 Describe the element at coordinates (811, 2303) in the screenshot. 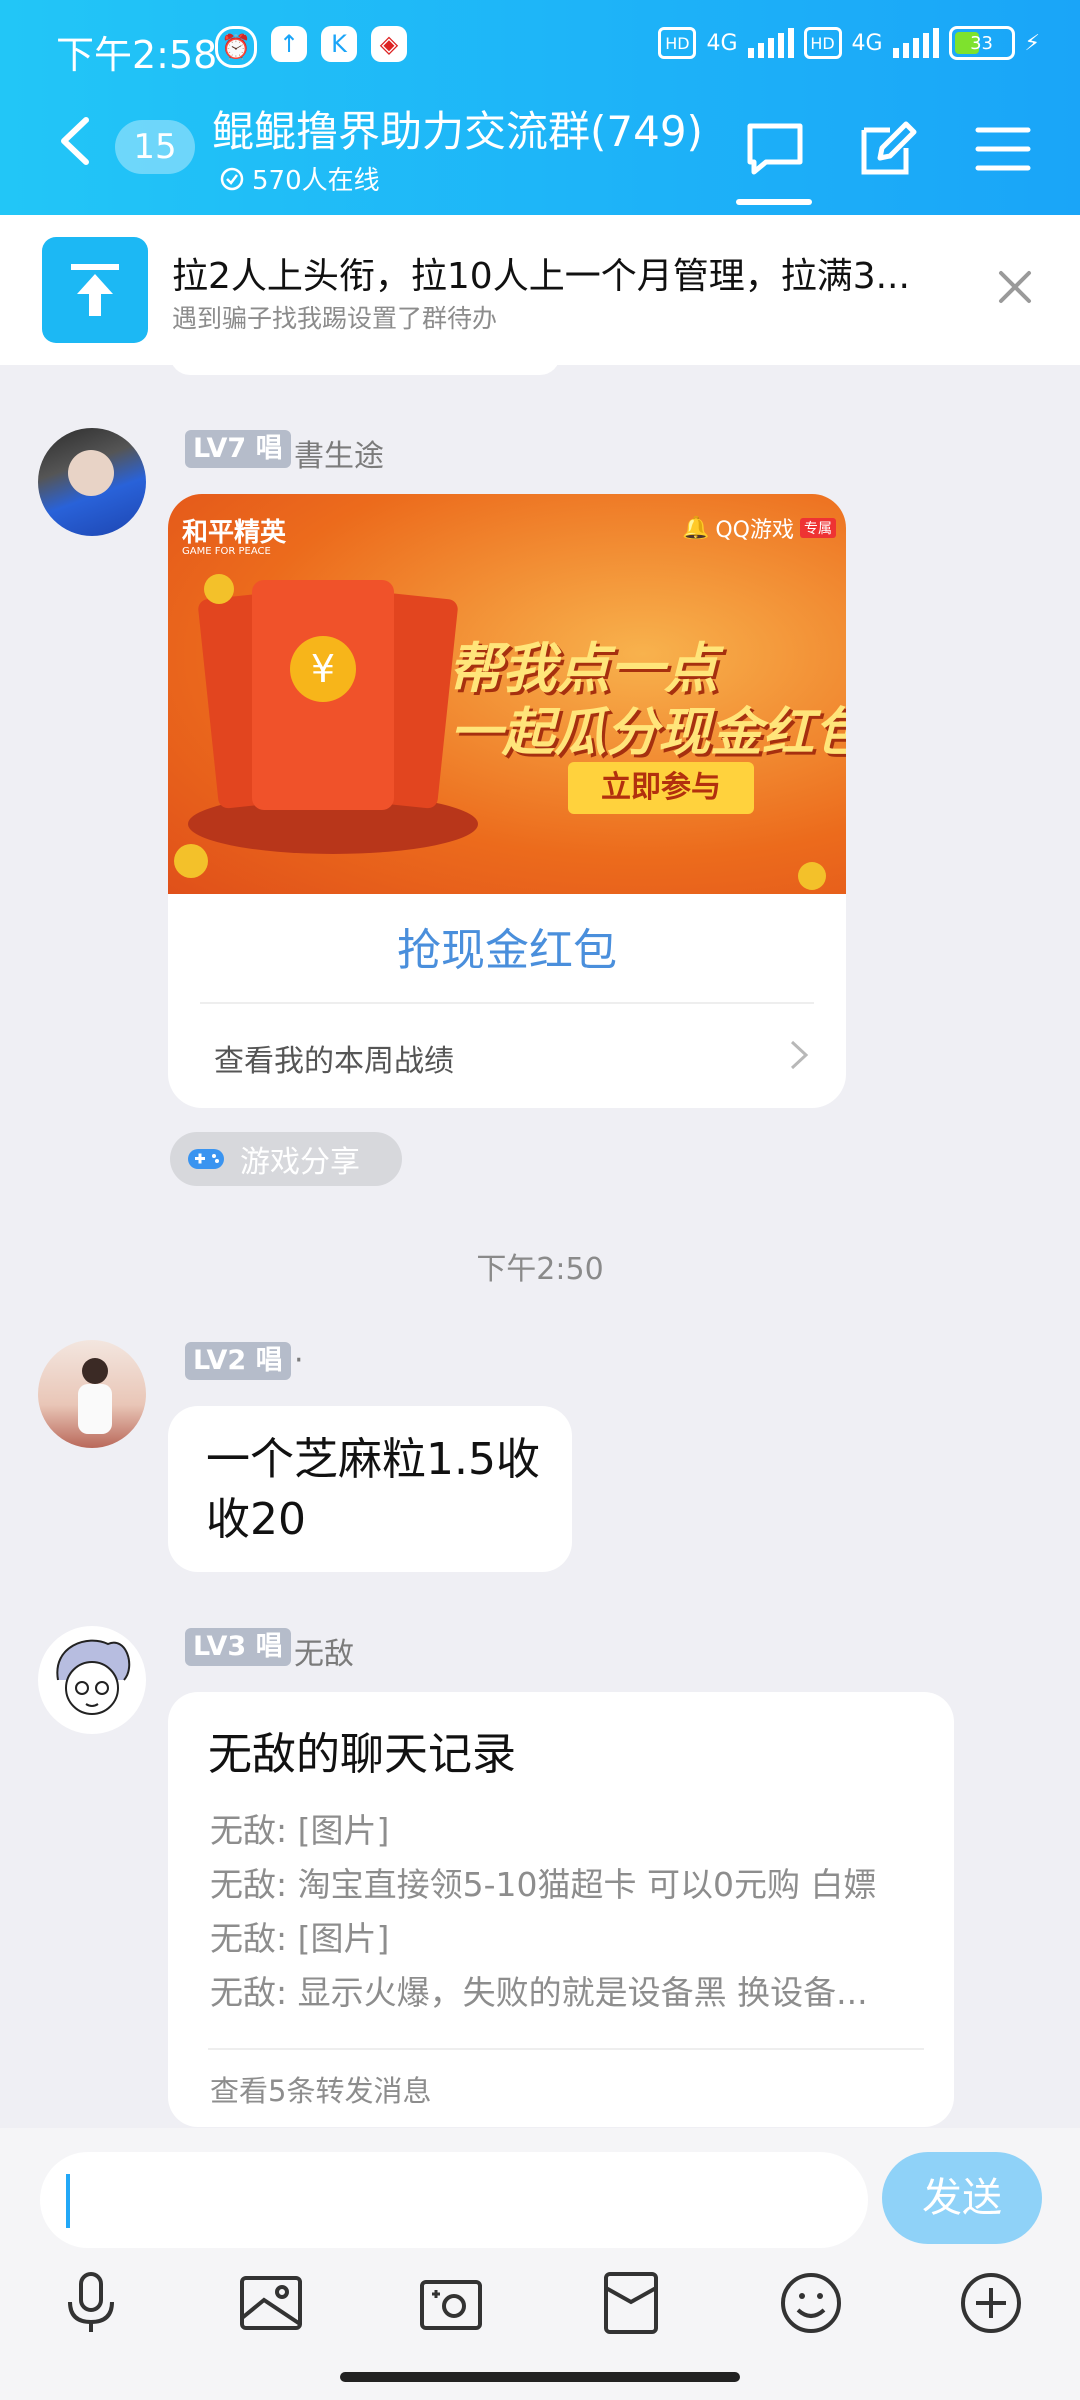

I see `emoji-icon` at that location.